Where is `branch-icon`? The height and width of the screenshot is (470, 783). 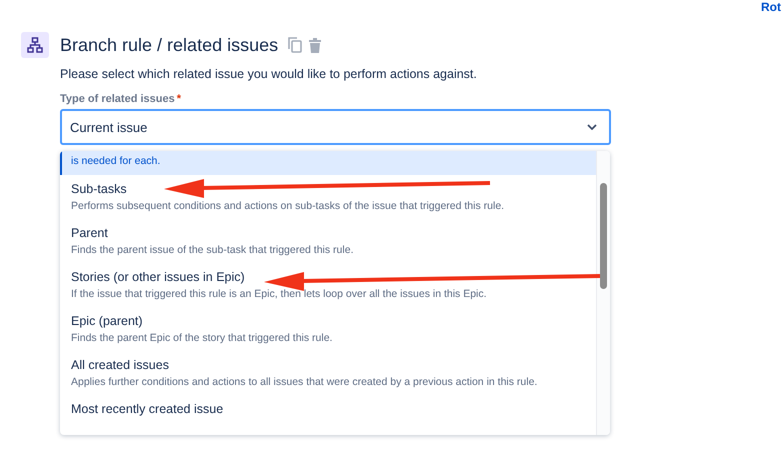 branch-icon is located at coordinates (35, 45).